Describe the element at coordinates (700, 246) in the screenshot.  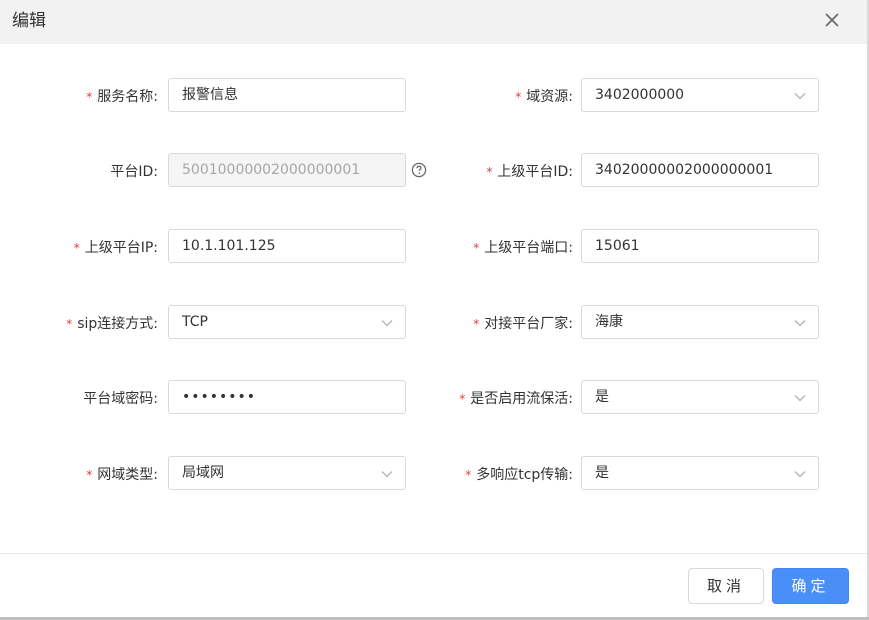
I see `parent-platform-port-input: 15061` at that location.